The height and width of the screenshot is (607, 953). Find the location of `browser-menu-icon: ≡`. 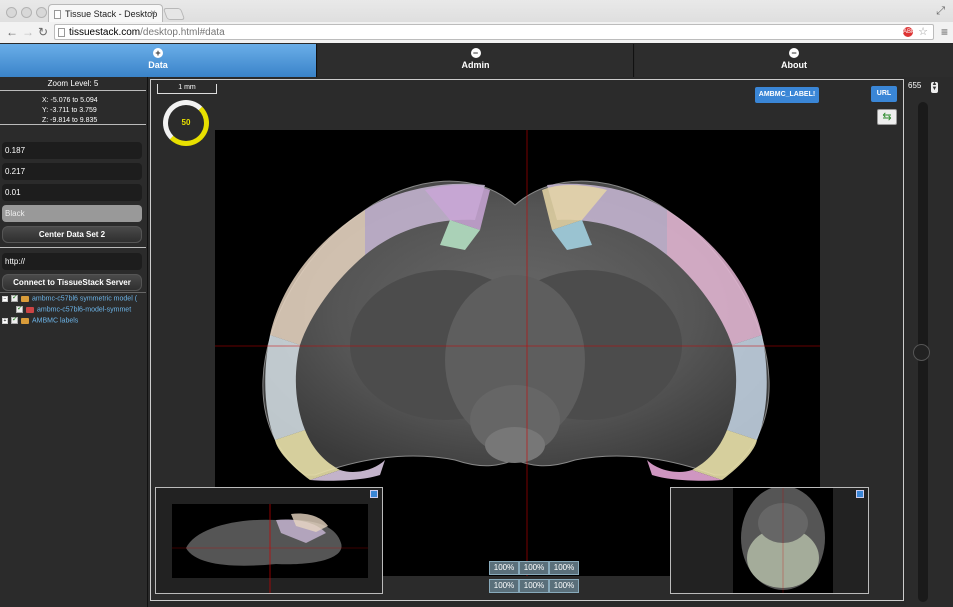

browser-menu-icon: ≡ is located at coordinates (944, 32).